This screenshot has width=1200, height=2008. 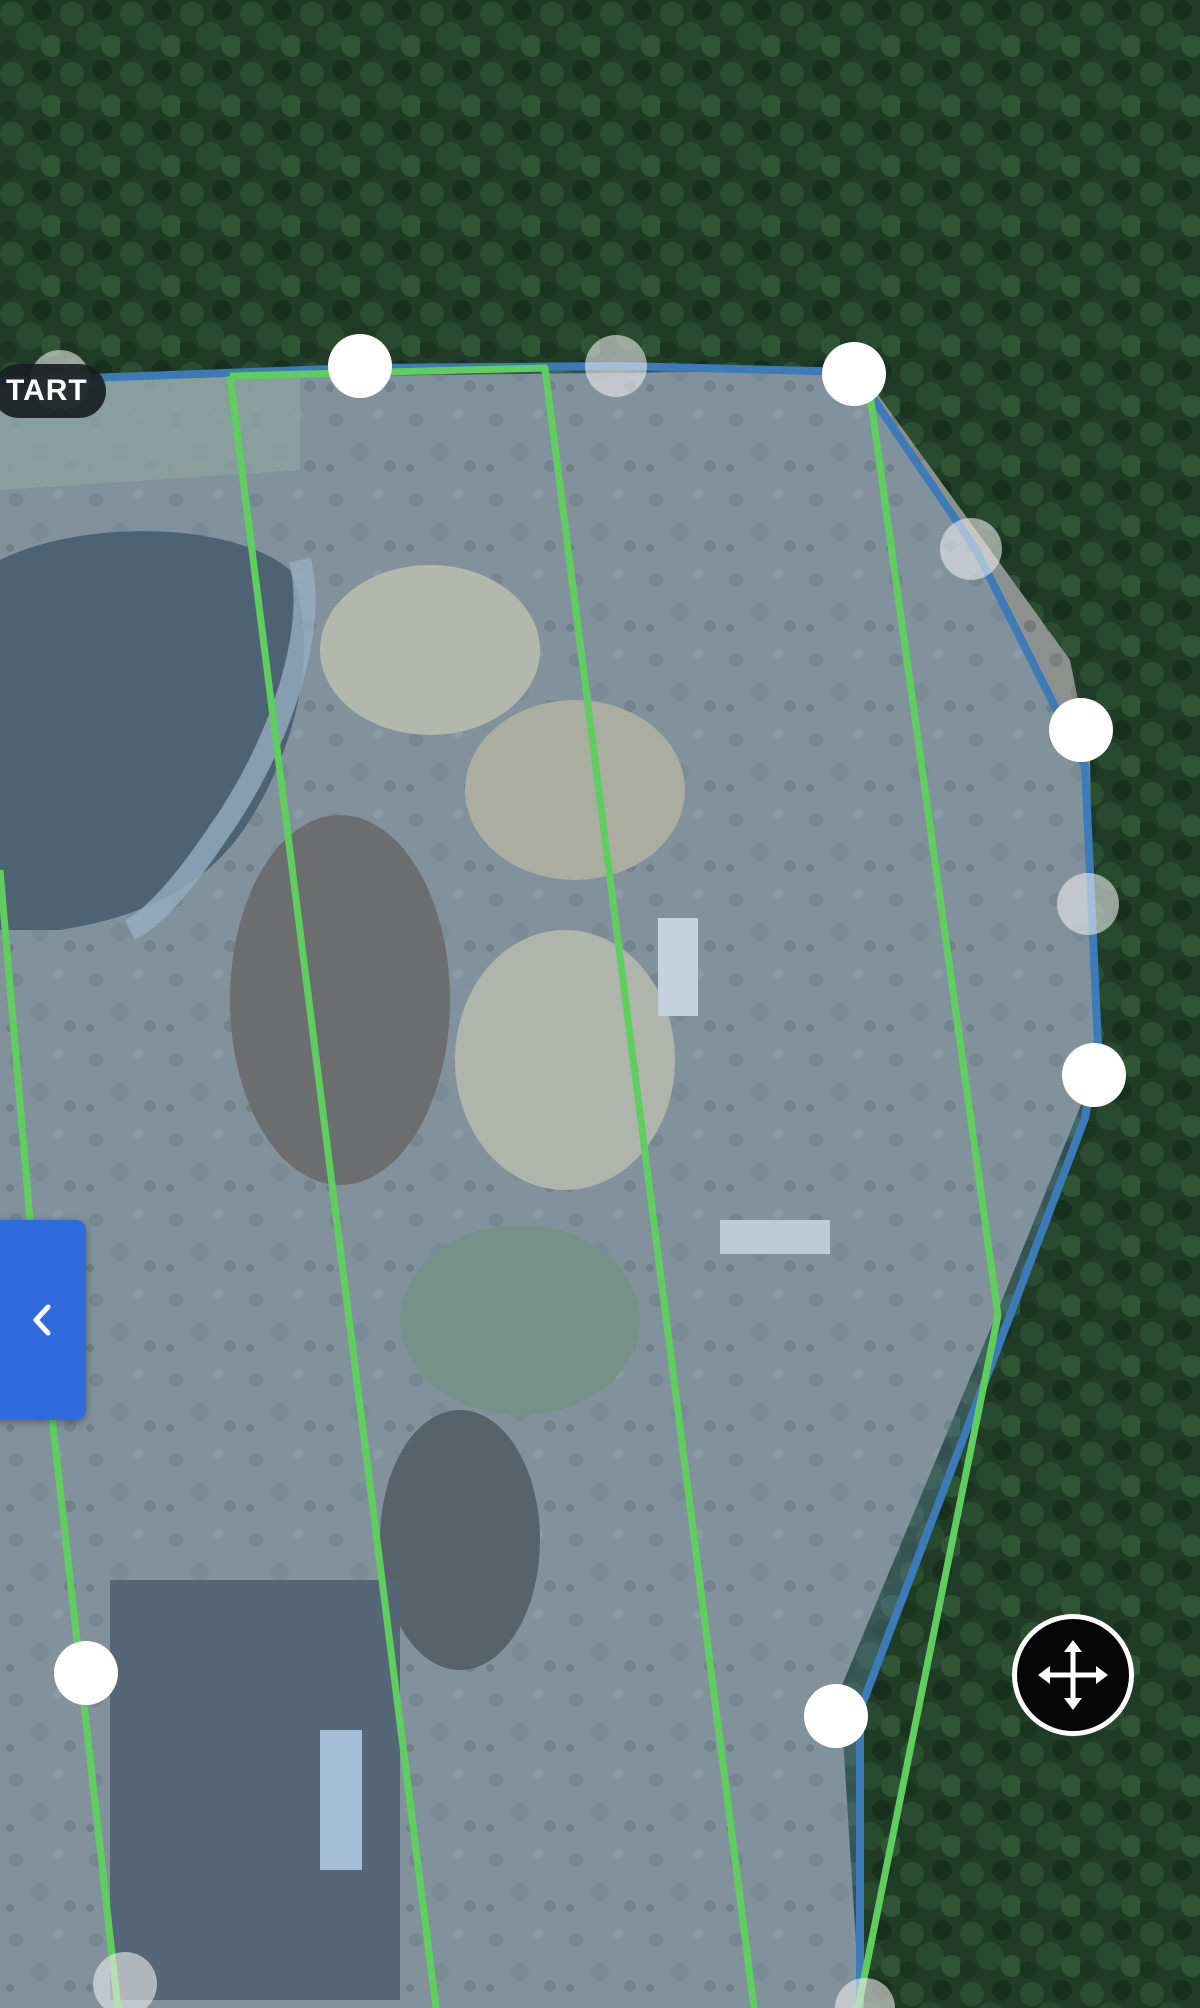 I want to click on move-arrows-icon, so click(x=1073, y=1675).